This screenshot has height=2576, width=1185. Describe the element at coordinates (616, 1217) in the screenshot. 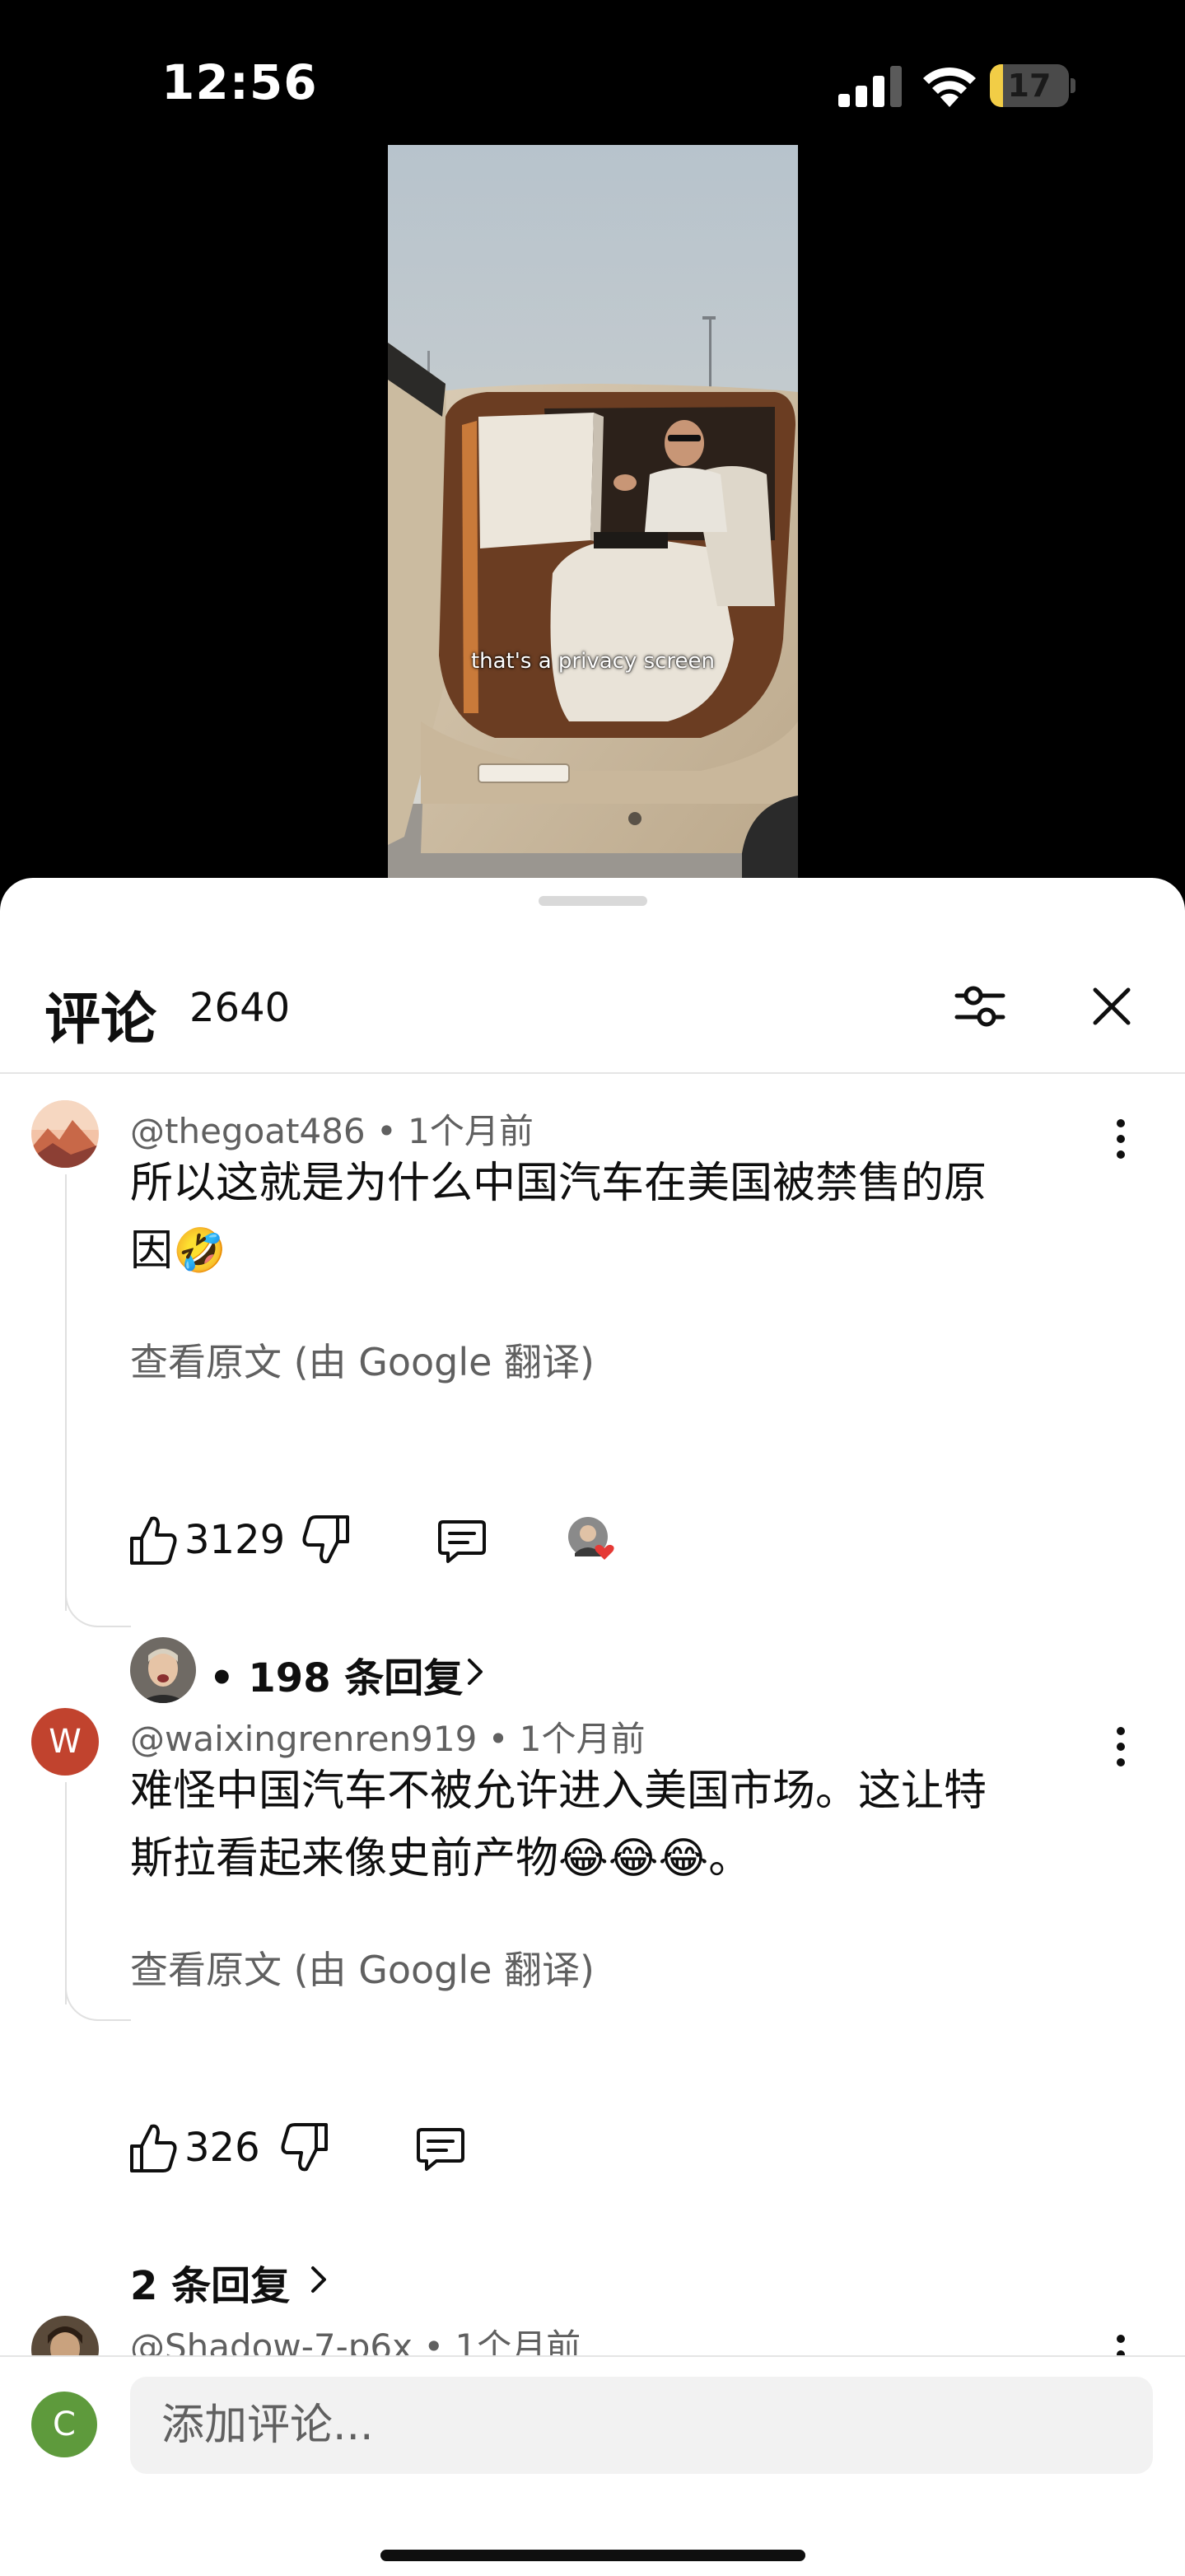

I see `comment-text: 所以这就是为什么中国汽车在美国被禁售的原 因🤣` at that location.